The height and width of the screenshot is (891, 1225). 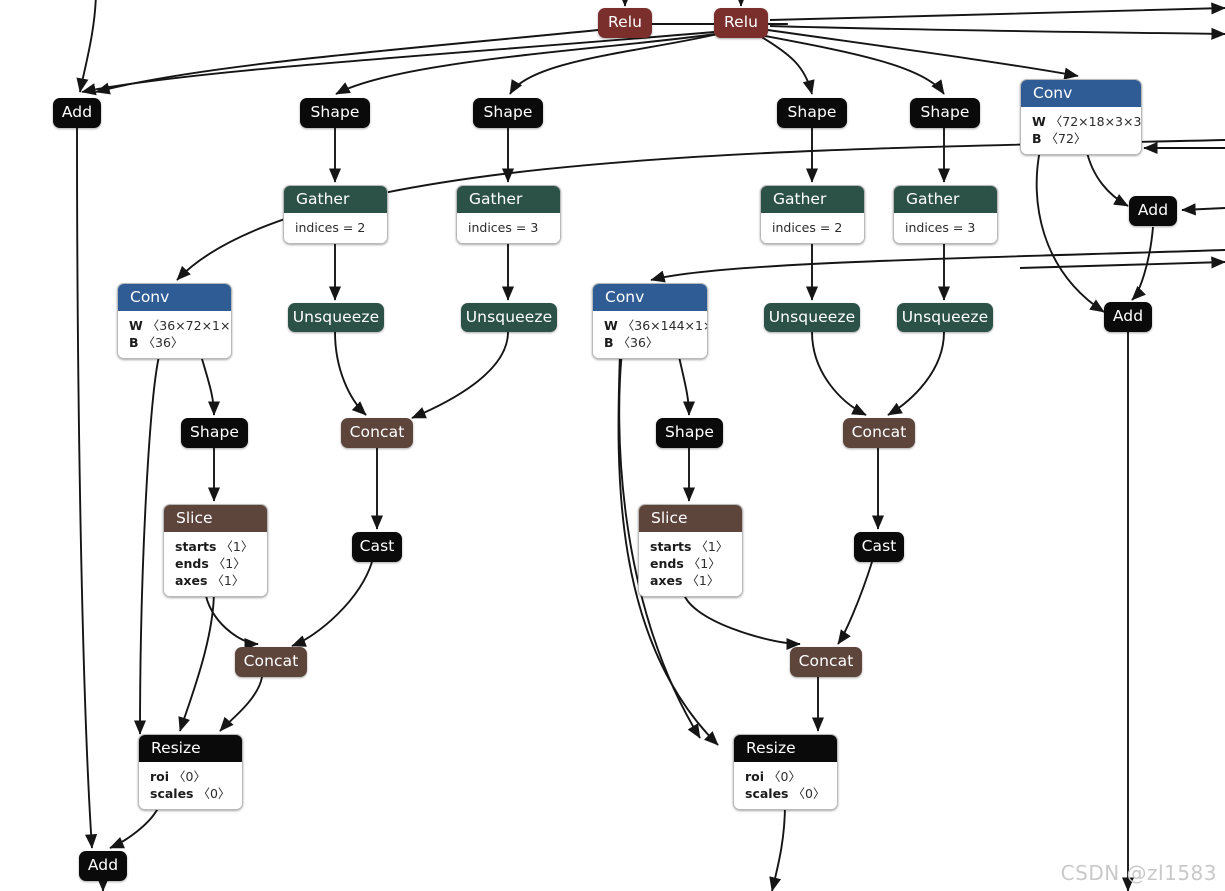 I want to click on node-attributes: W 〈36×144×1×1〉B 〈36〉, so click(x=650, y=334).